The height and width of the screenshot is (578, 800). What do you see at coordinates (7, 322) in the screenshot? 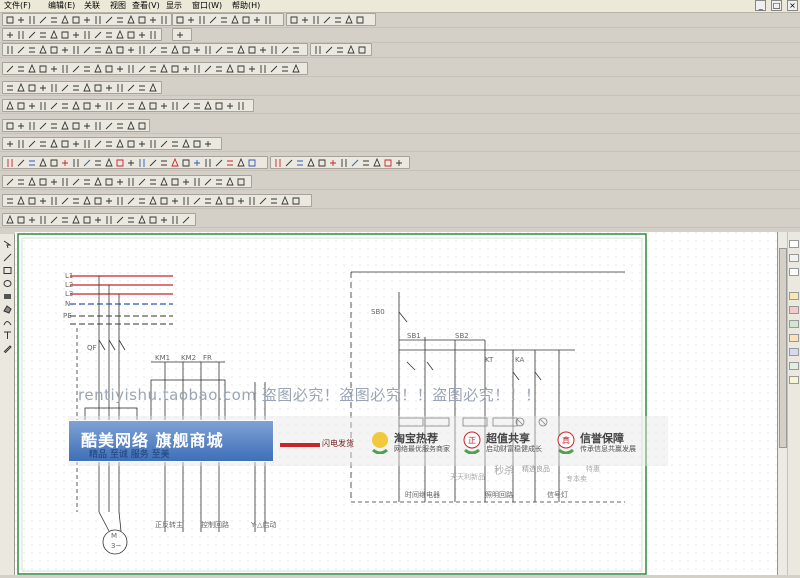
I see `arc-tool-icon` at bounding box center [7, 322].